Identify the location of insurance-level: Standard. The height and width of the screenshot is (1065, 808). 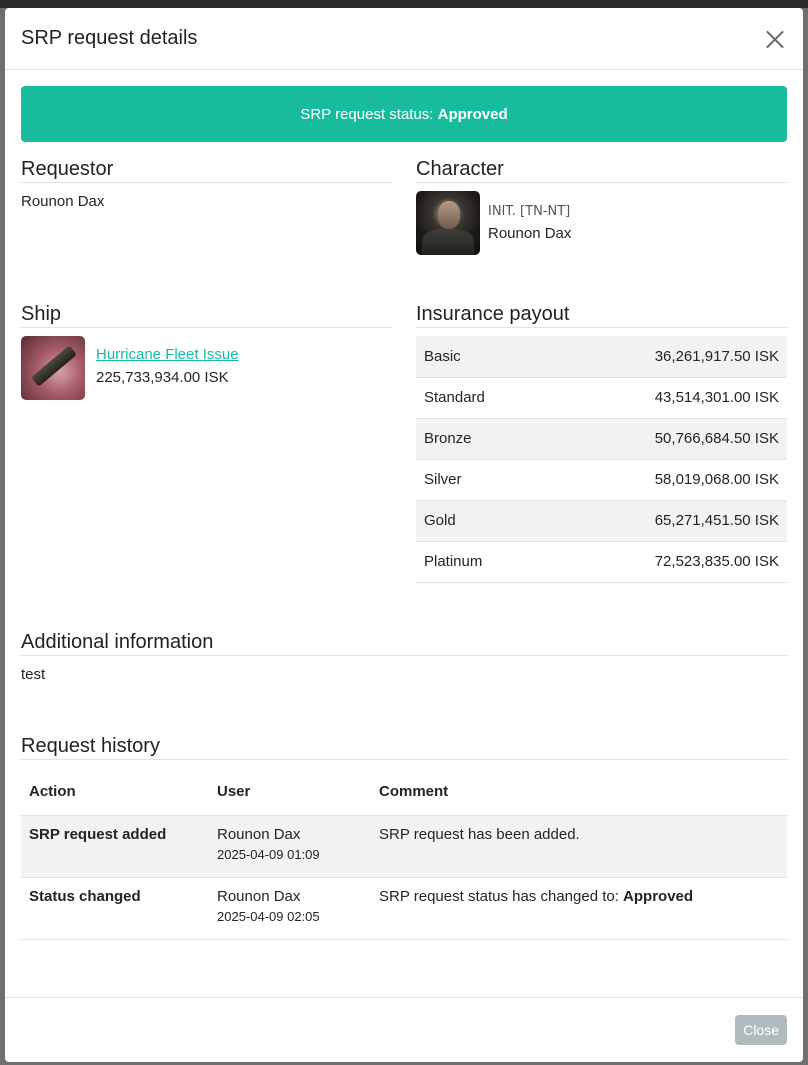
(482, 398).